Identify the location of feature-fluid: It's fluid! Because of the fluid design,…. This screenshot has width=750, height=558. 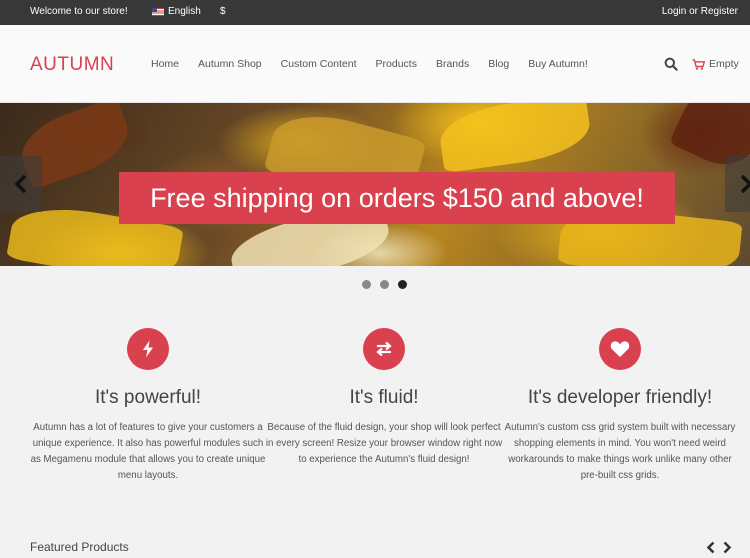
(384, 398).